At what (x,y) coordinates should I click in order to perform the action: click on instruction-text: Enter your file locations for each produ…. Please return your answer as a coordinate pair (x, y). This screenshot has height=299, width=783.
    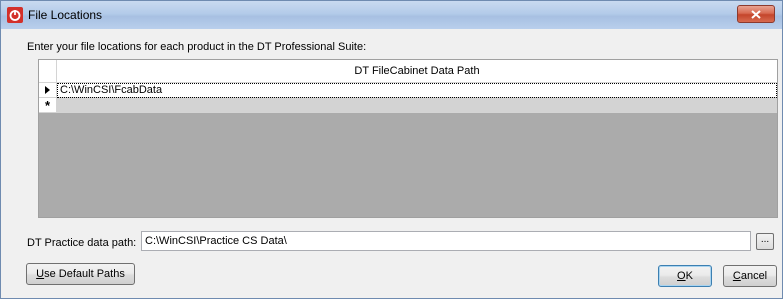
    Looking at the image, I should click on (197, 47).